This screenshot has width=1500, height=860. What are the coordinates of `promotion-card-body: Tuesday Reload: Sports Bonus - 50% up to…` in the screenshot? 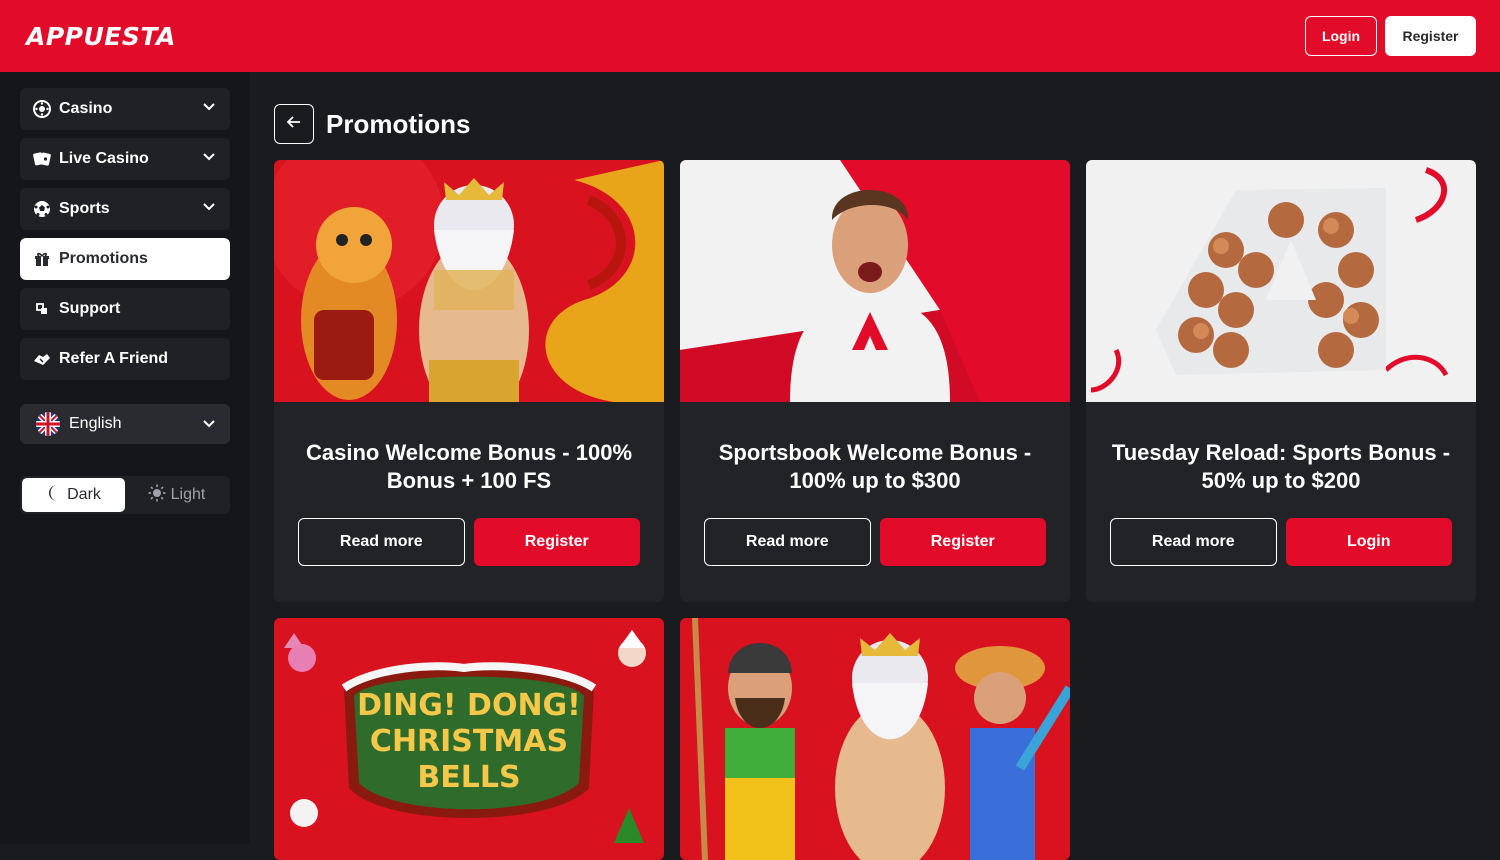 It's located at (1281, 502).